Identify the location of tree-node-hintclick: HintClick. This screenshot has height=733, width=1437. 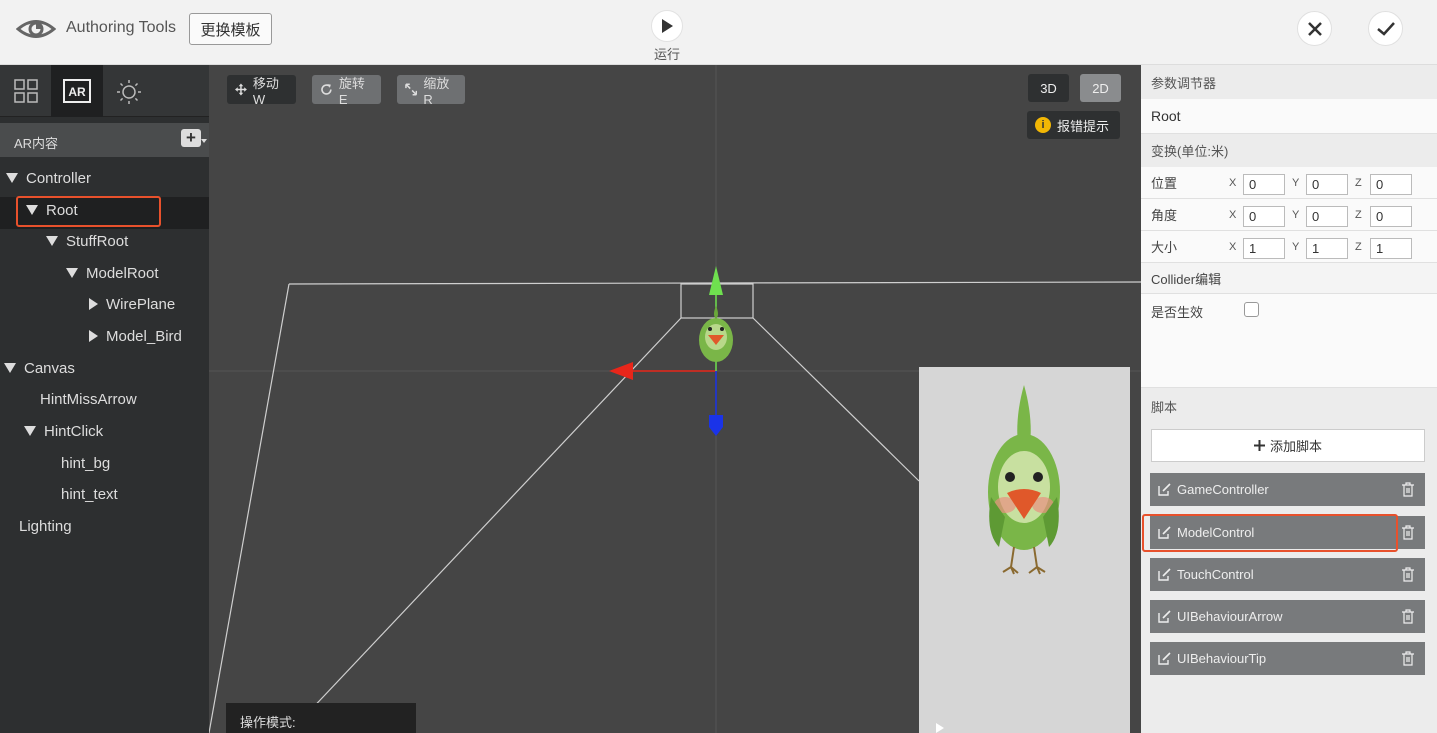
(63, 431).